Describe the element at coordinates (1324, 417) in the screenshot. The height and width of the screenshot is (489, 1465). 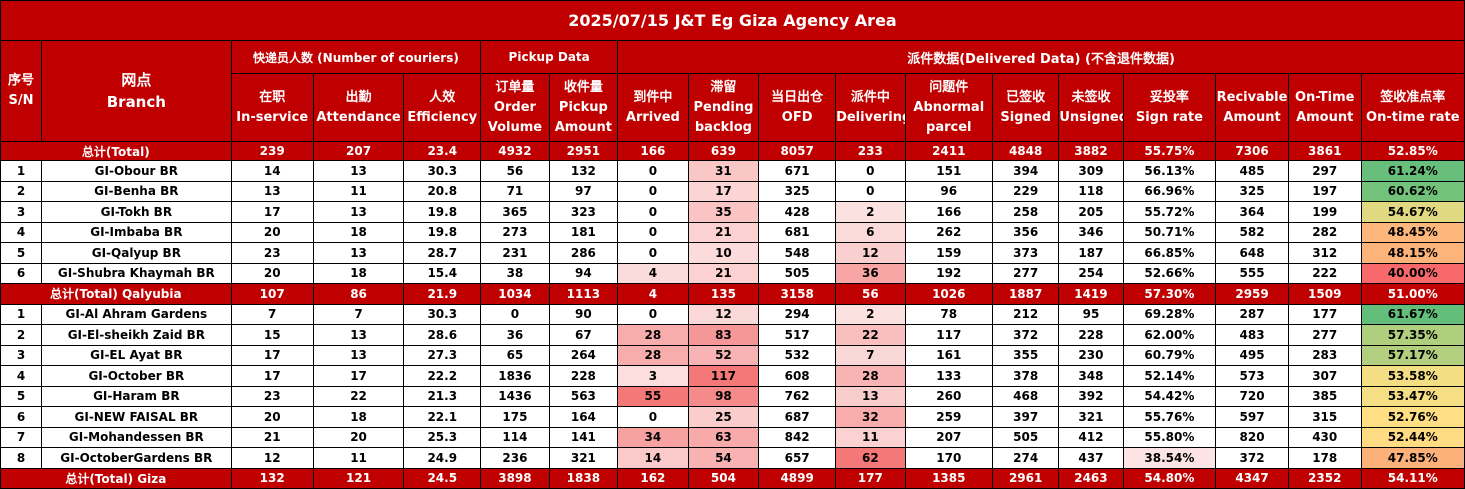
I see `row-value: 315` at that location.